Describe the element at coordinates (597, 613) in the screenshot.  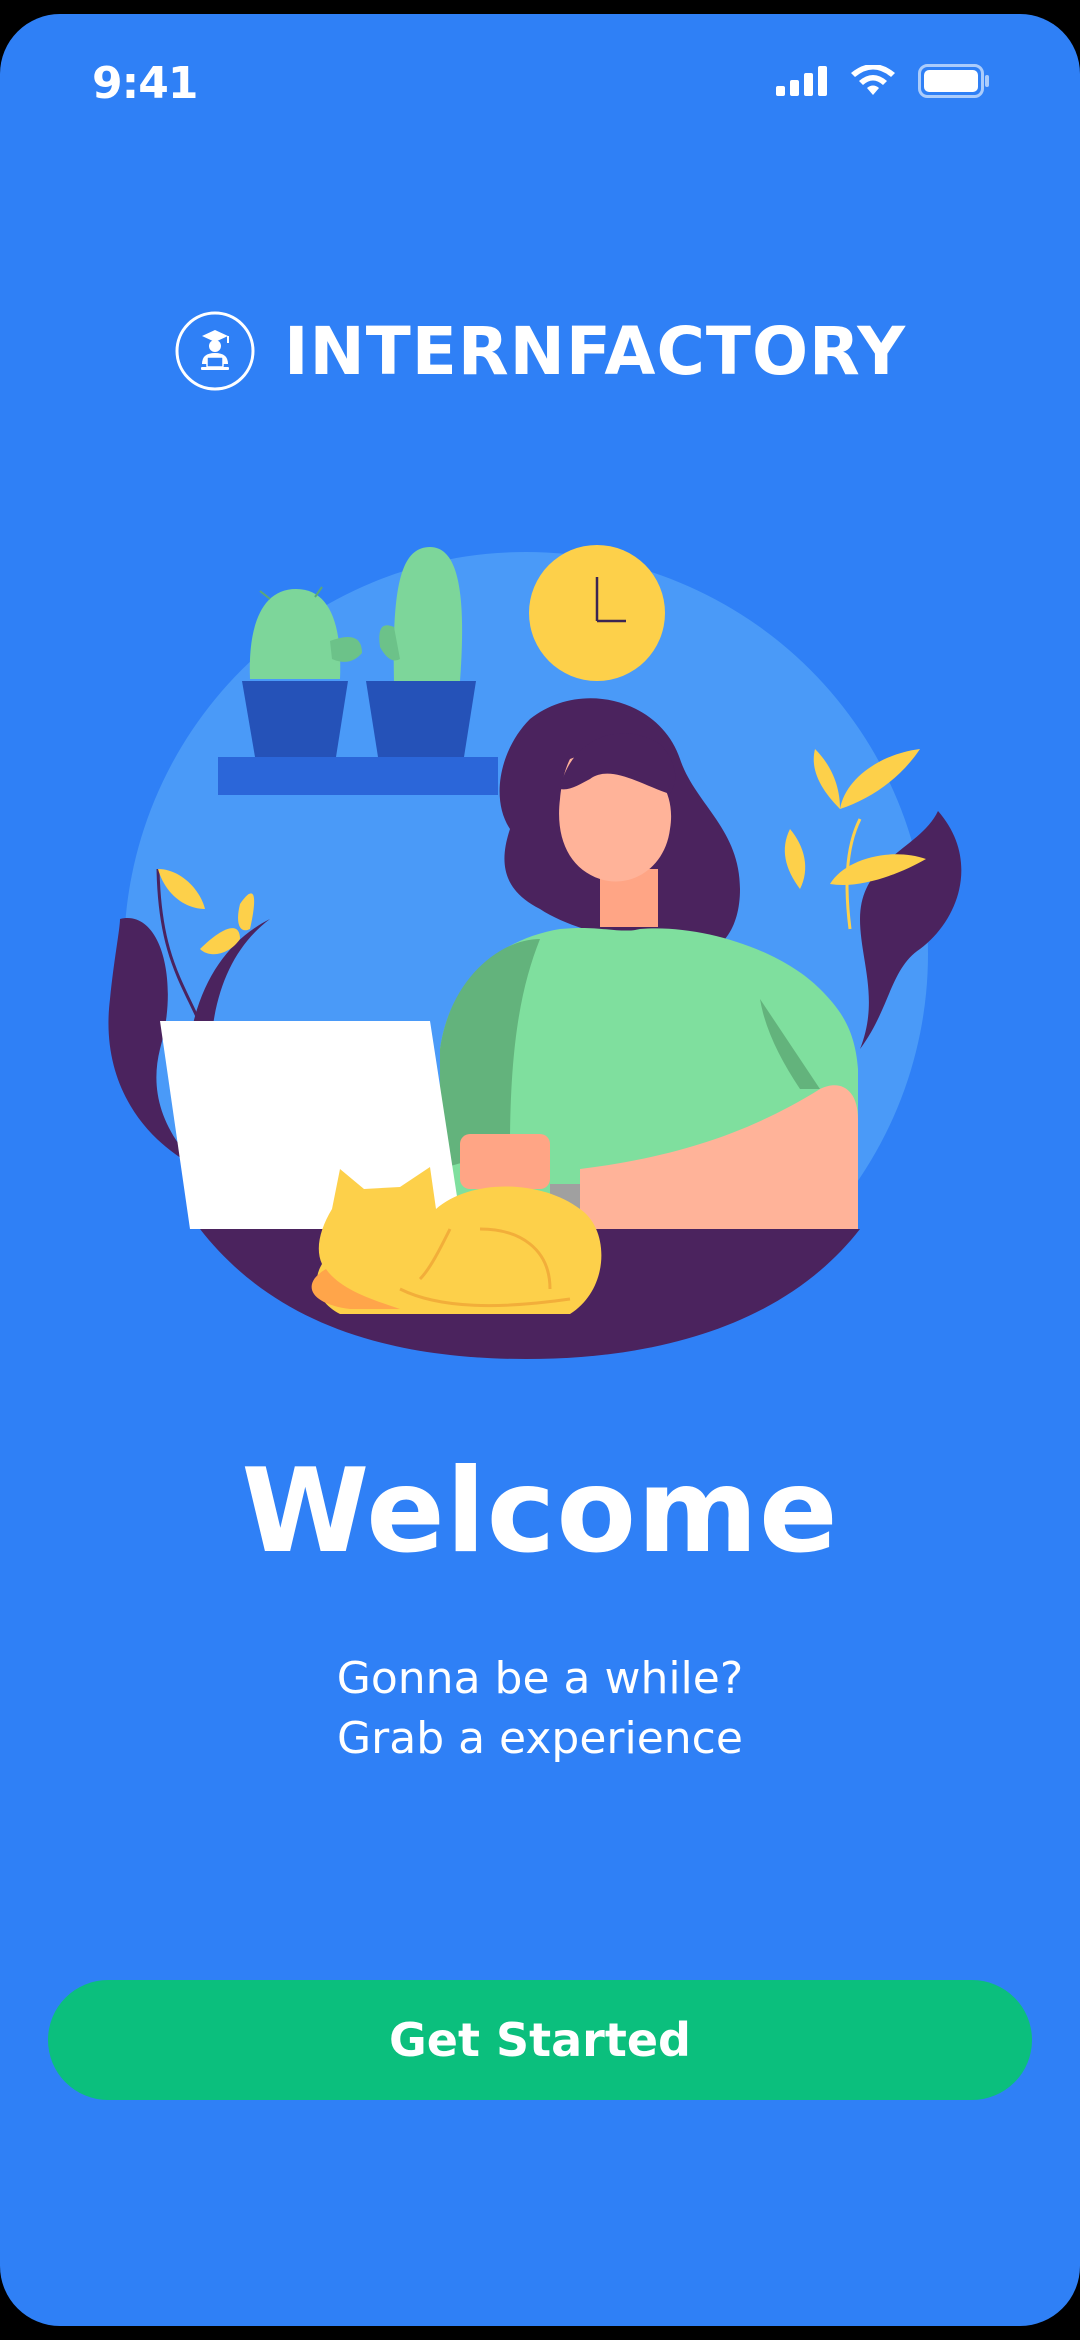
I see `clock-icon` at that location.